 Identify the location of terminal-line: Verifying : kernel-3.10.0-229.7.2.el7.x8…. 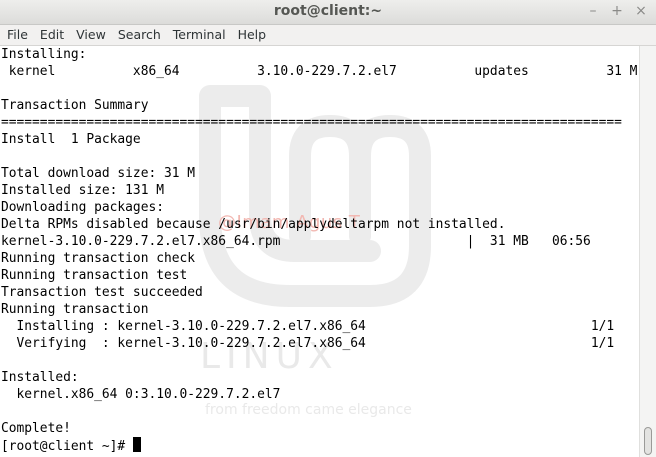
(308, 343).